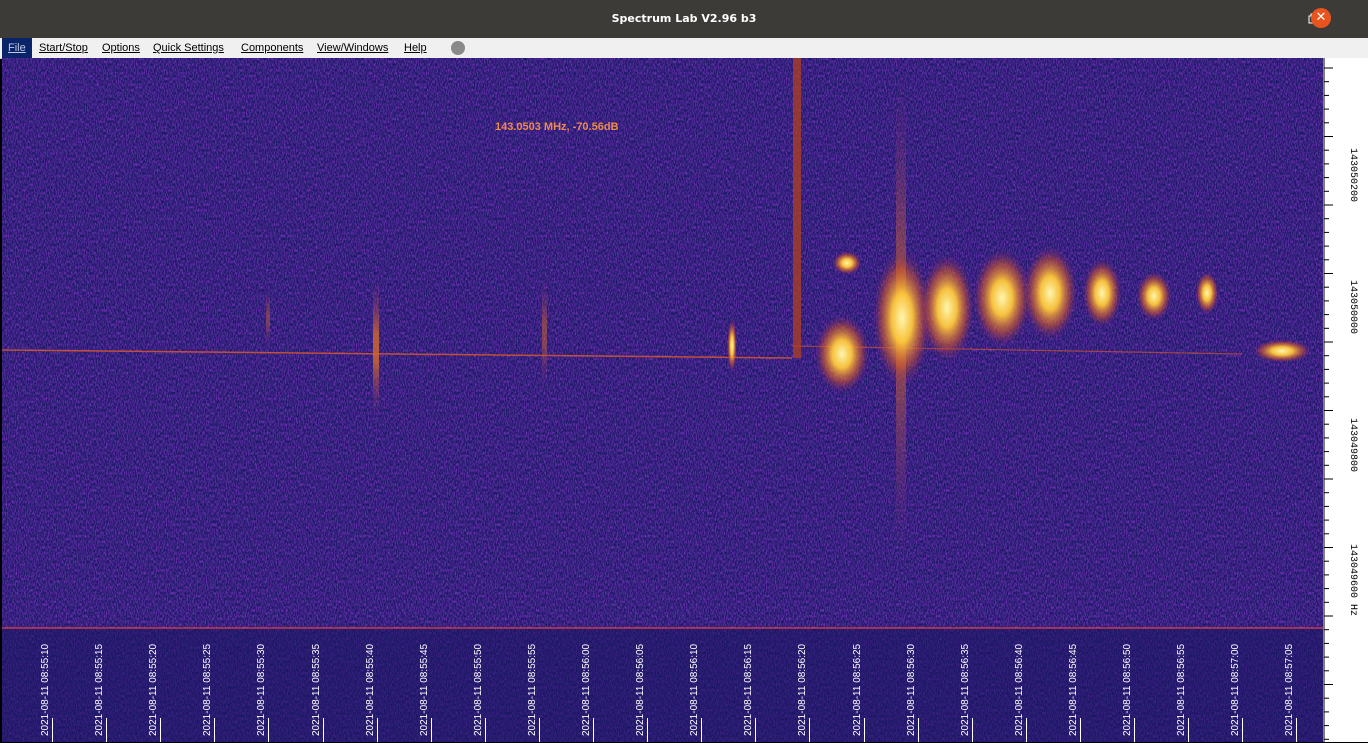 Image resolution: width=1368 pixels, height=743 pixels. What do you see at coordinates (803, 689) in the screenshot?
I see `time-label: 2021-08-11 08:56:20` at bounding box center [803, 689].